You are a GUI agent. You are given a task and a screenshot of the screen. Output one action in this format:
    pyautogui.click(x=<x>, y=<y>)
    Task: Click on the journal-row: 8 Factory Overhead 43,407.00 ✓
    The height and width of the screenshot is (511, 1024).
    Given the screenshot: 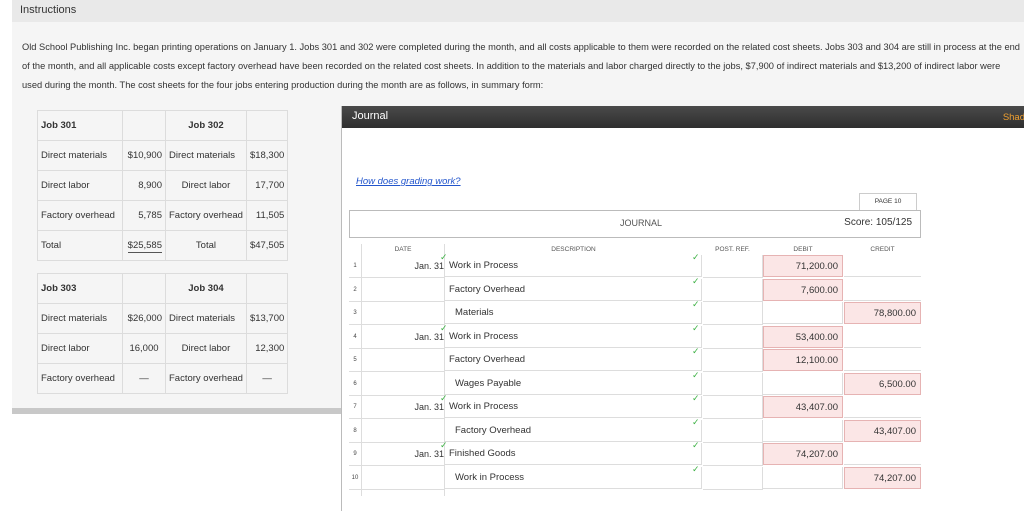 What is the action you would take?
    pyautogui.click(x=635, y=430)
    